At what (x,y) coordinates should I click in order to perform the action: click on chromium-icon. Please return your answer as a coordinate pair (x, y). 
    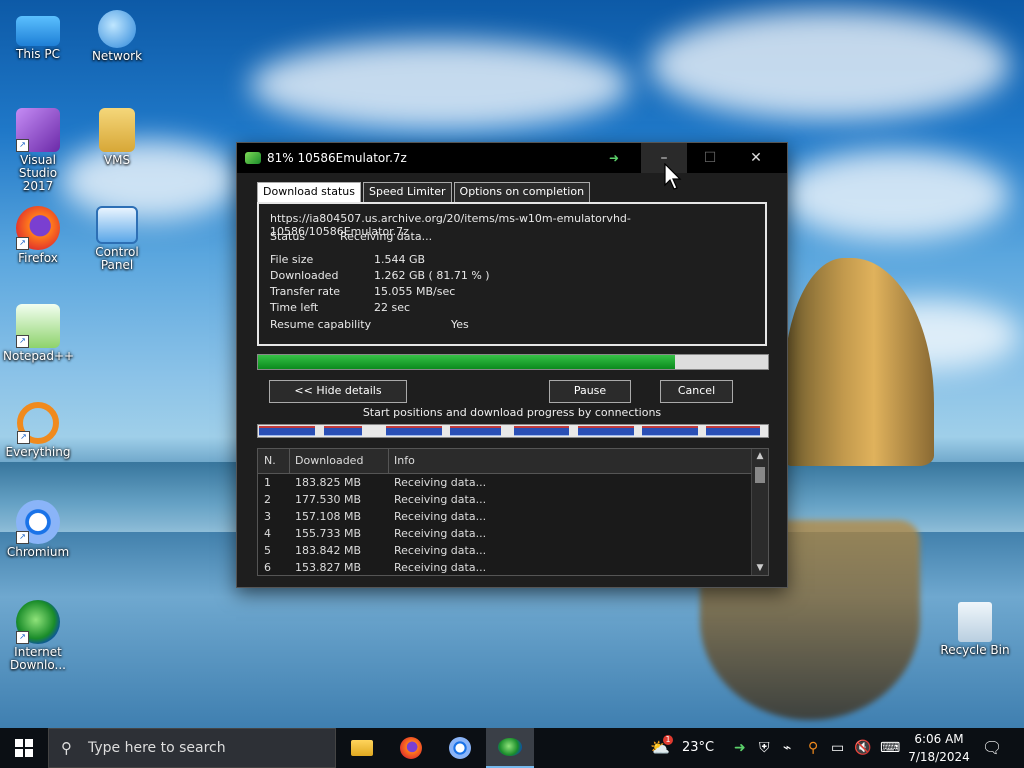
    Looking at the image, I should click on (460, 748).